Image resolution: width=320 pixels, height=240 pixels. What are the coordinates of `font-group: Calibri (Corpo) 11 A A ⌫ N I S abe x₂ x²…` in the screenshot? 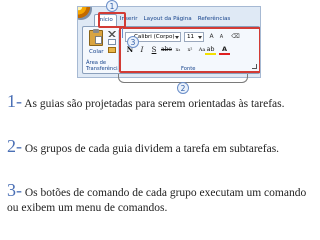 It's located at (189, 50).